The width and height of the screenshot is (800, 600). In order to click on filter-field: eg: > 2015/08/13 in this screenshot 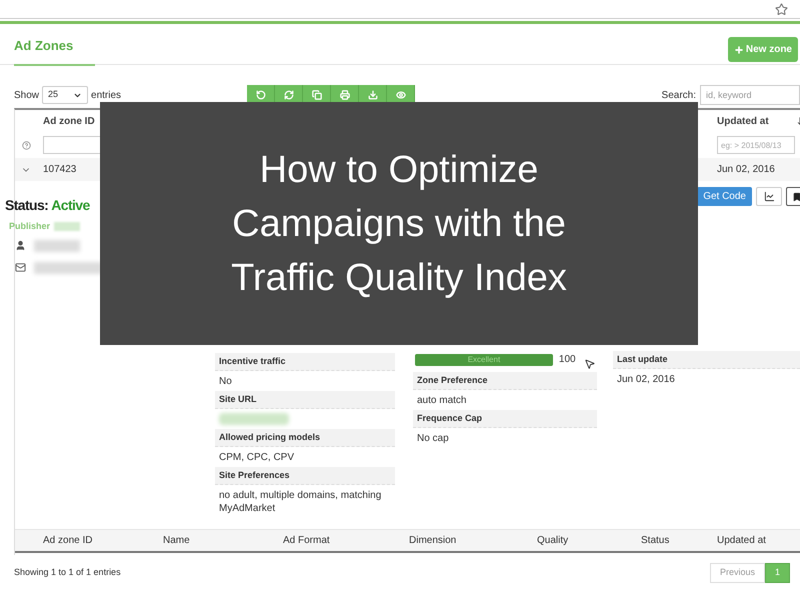, I will do `click(756, 145)`.